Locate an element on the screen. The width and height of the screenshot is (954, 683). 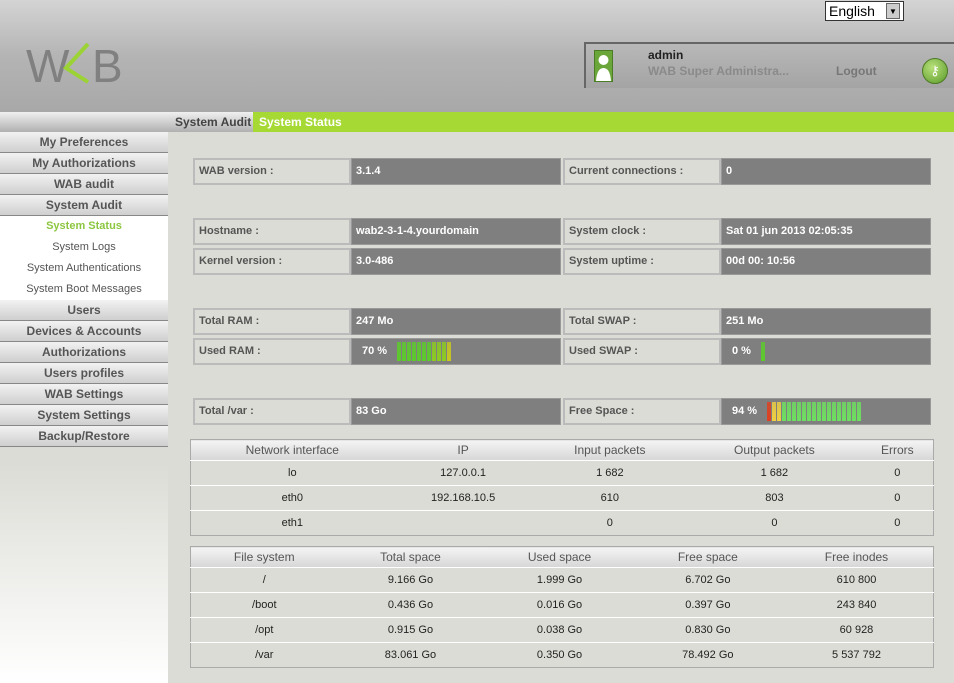
sidebar-item-my-preferences: My Preferences is located at coordinates (84, 142).